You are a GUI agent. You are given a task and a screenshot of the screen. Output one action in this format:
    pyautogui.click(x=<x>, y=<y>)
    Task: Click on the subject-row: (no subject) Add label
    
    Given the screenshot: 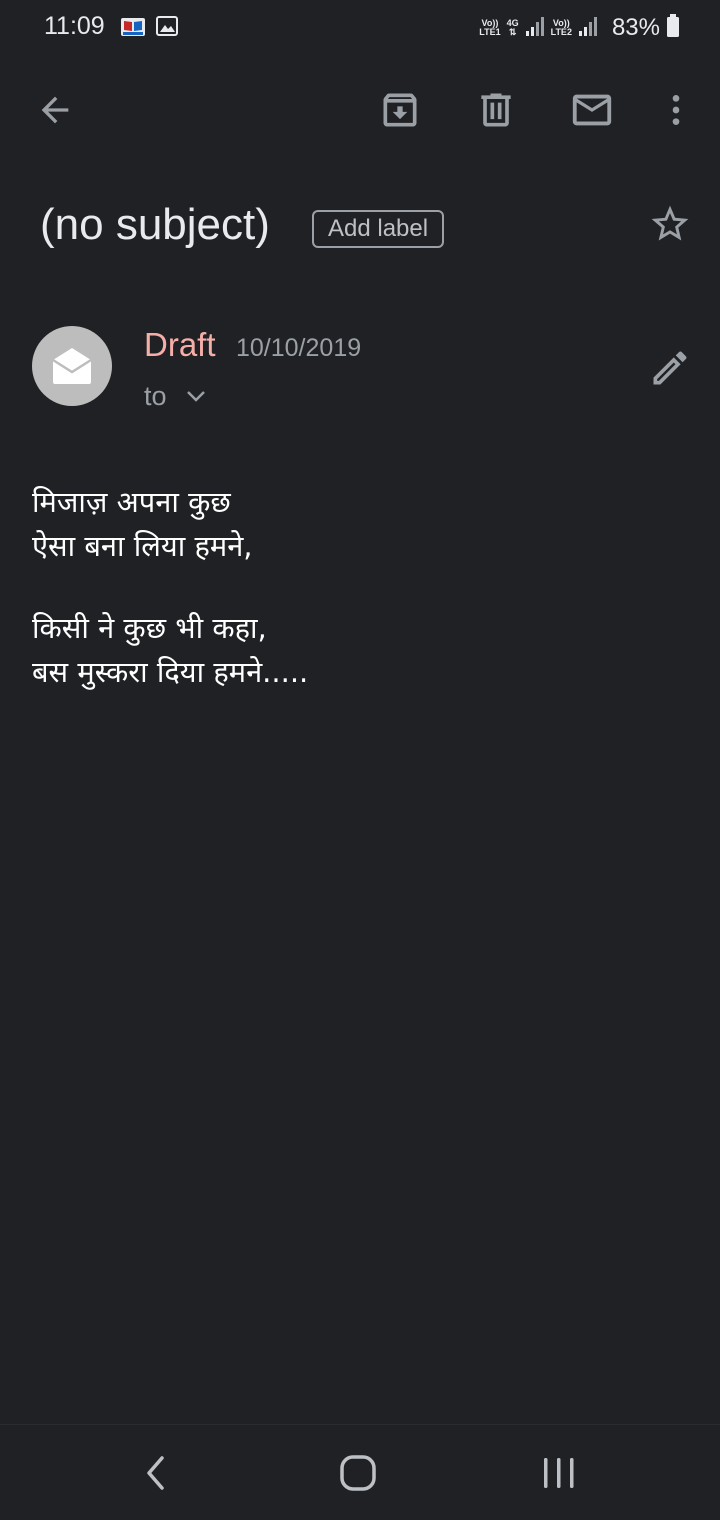 What is the action you would take?
    pyautogui.click(x=370, y=228)
    